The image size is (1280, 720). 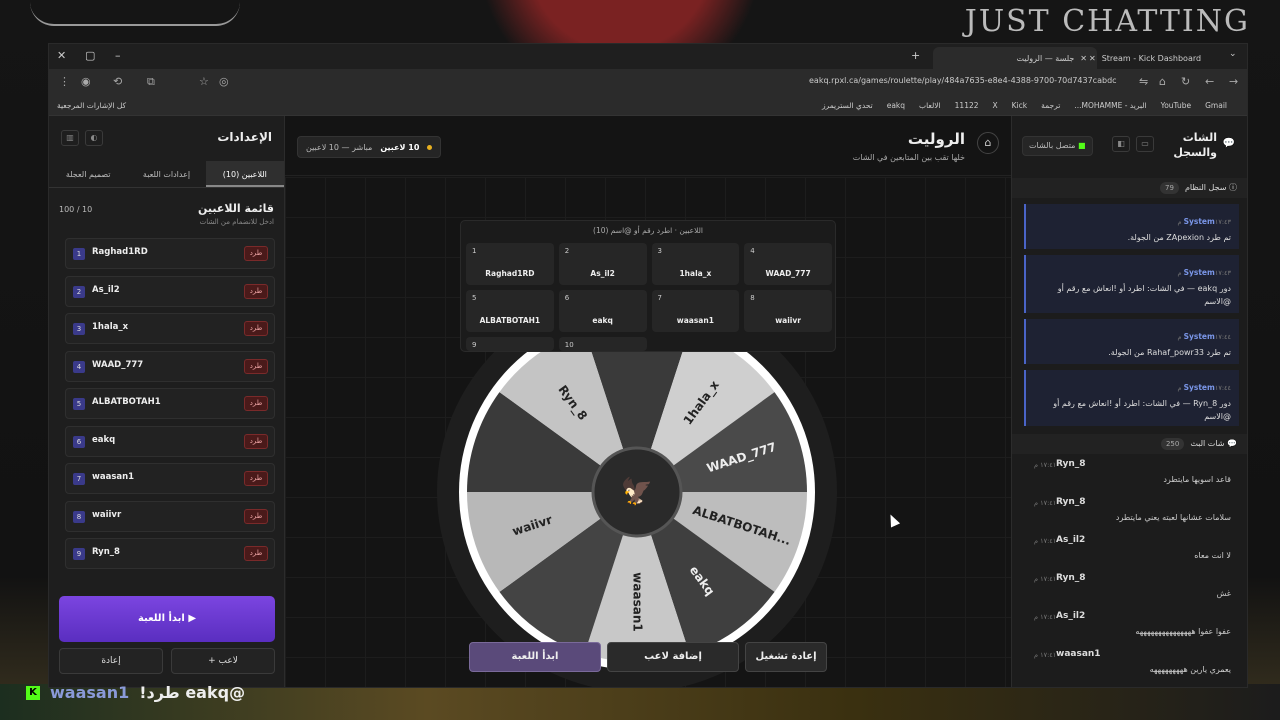 What do you see at coordinates (510, 311) in the screenshot?
I see `player-cell: 5 ALBATBOTAH1` at bounding box center [510, 311].